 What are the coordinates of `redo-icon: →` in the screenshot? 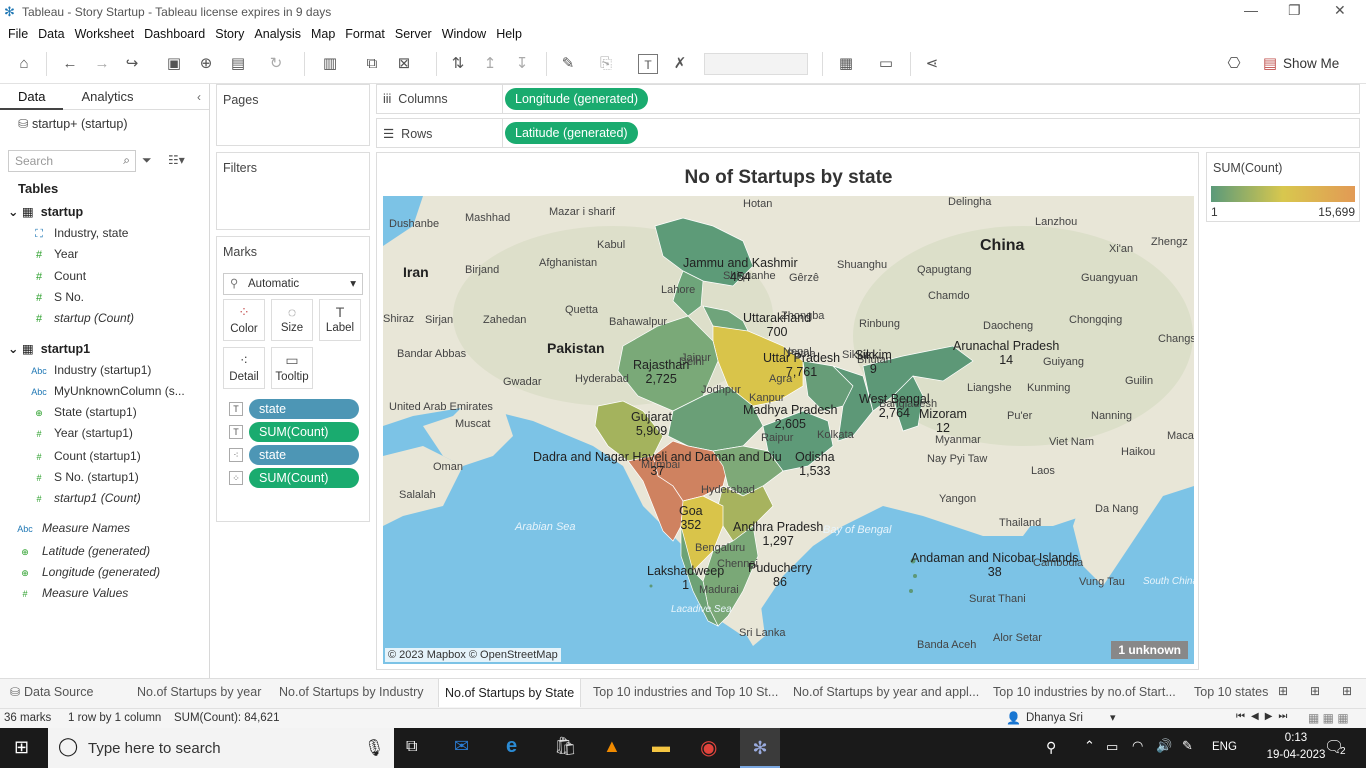 It's located at (102, 64).